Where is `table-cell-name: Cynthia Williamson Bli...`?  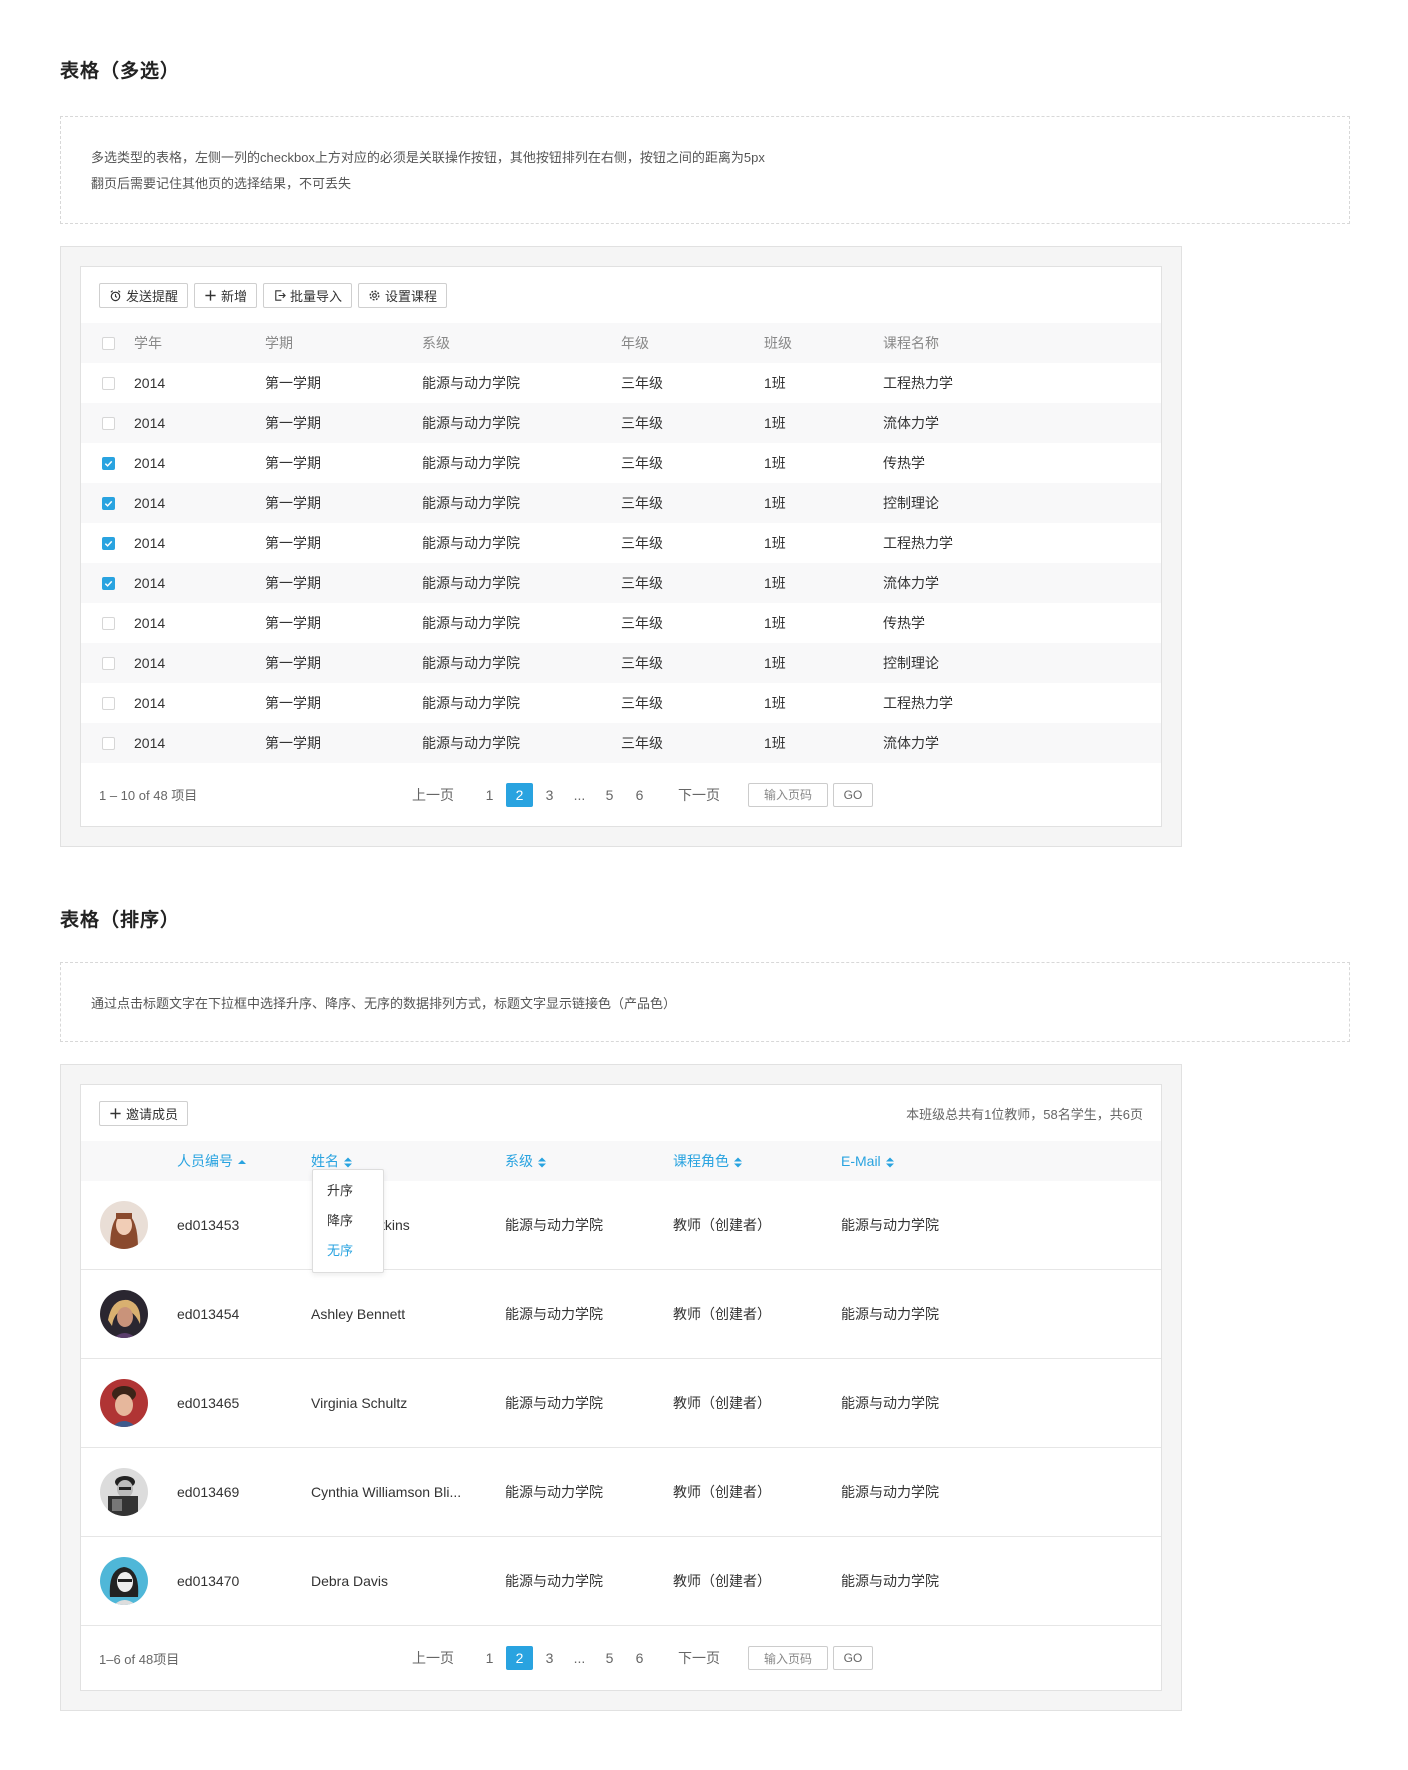 table-cell-name: Cynthia Williamson Bli... is located at coordinates (386, 1492).